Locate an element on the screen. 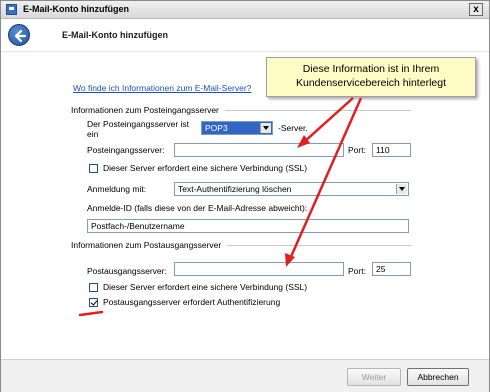 The height and width of the screenshot is (392, 490). server-type-label: Der Posteingangsserver ist ein is located at coordinates (138, 129).